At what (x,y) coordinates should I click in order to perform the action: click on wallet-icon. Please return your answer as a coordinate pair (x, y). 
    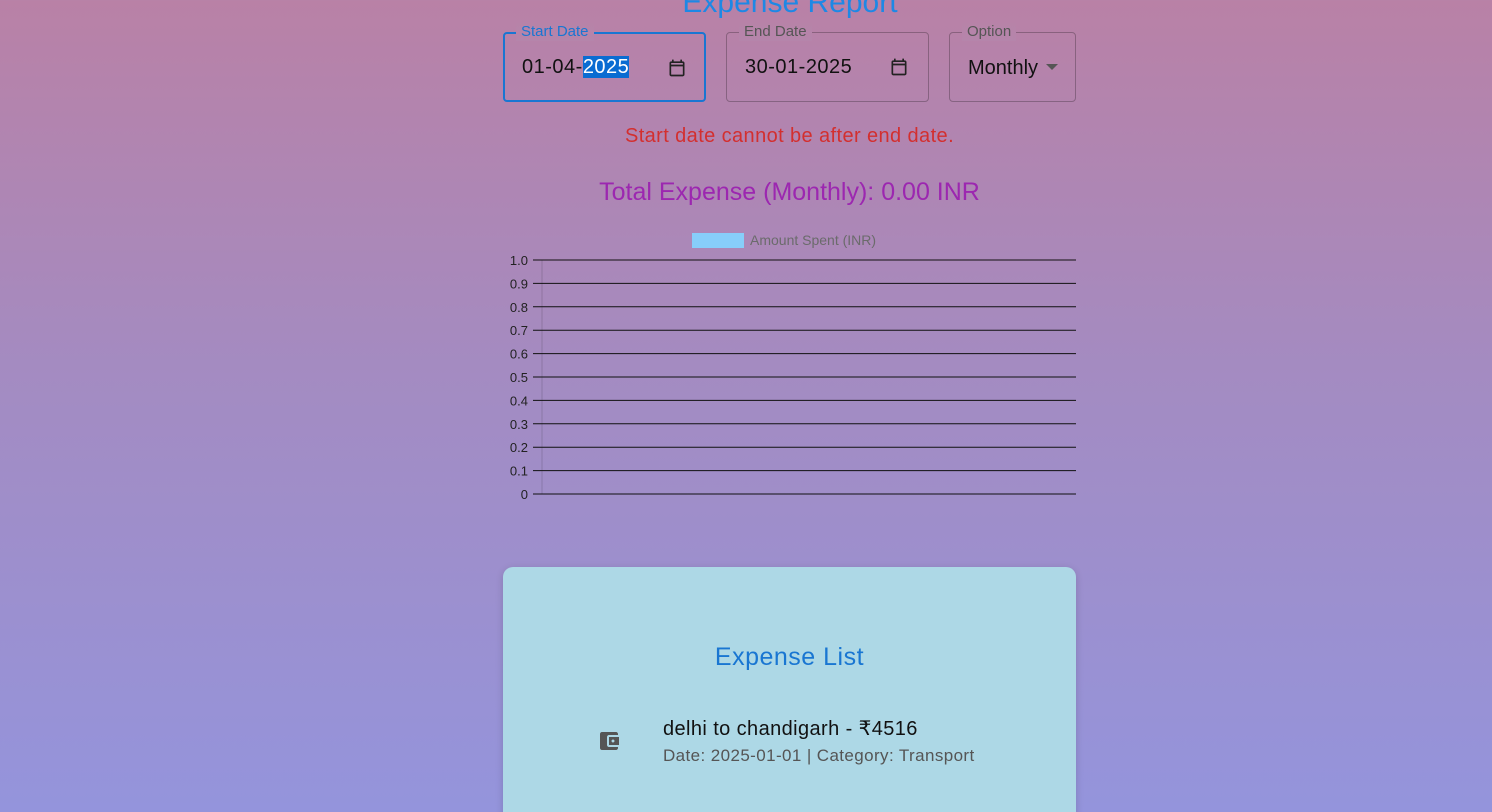
    Looking at the image, I should click on (609, 741).